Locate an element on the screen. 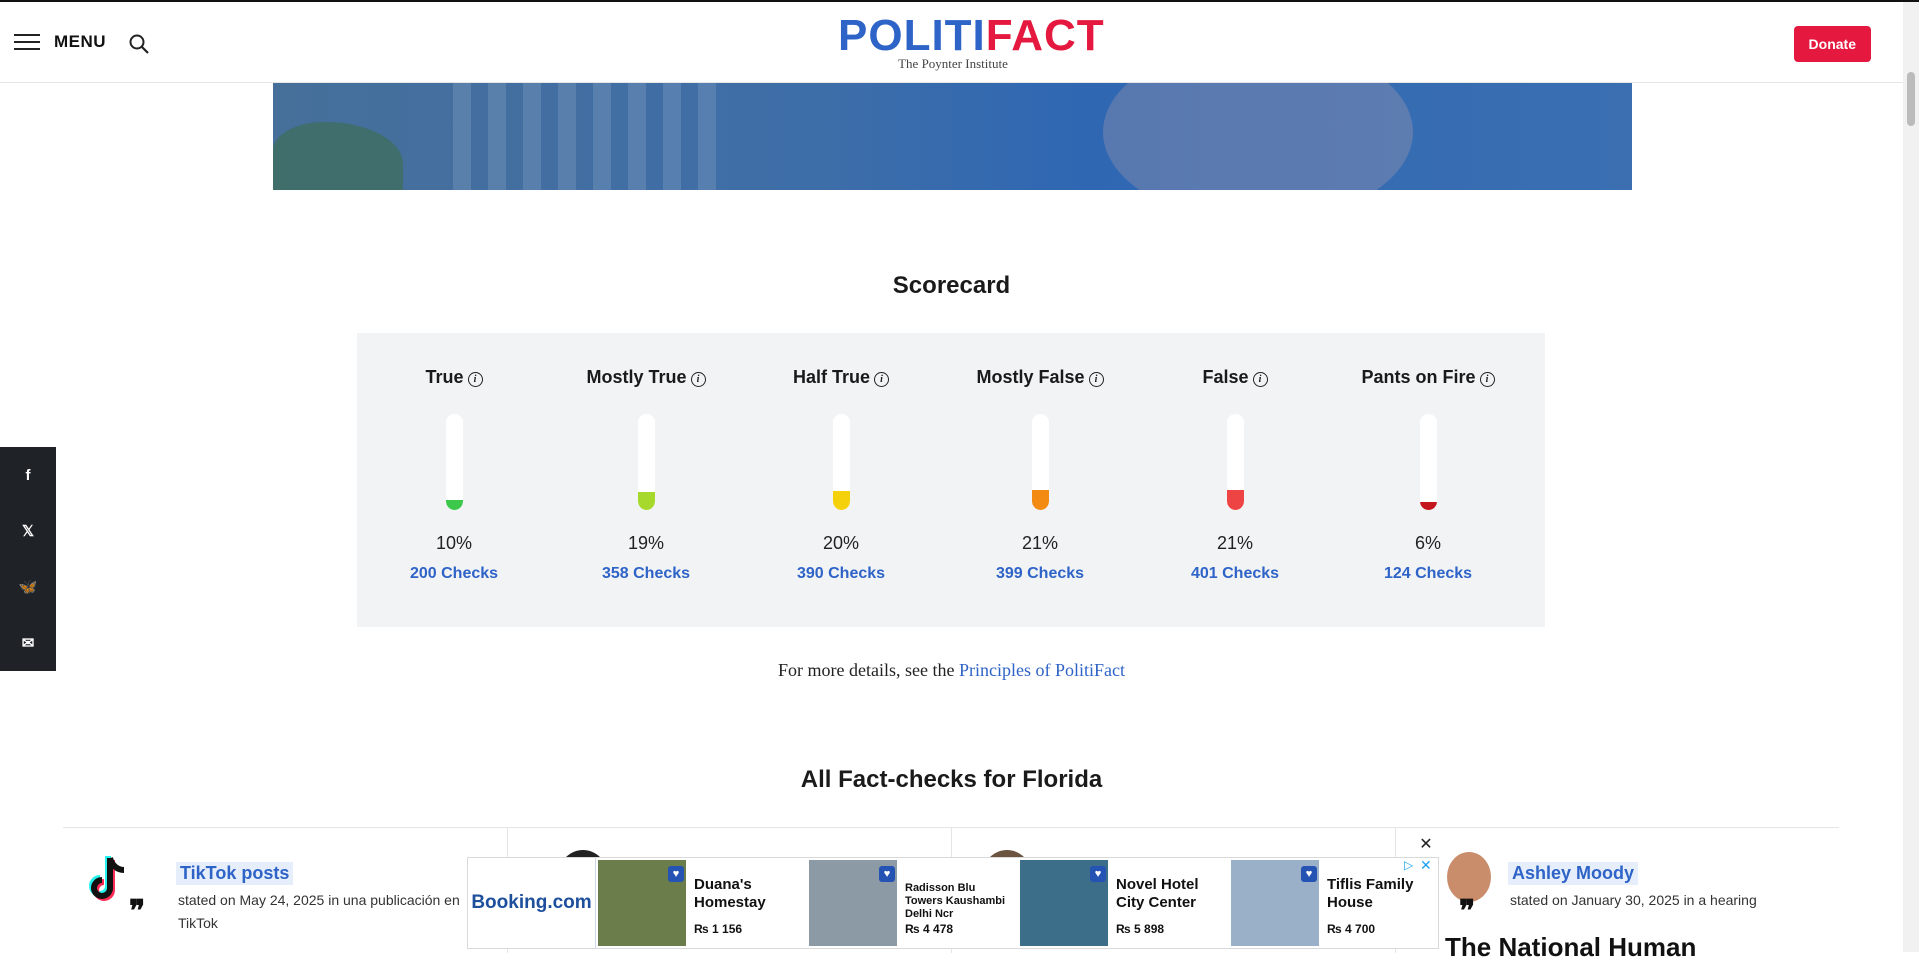 This screenshot has height=963, width=1919. menu-button: MENU is located at coordinates (60, 42).